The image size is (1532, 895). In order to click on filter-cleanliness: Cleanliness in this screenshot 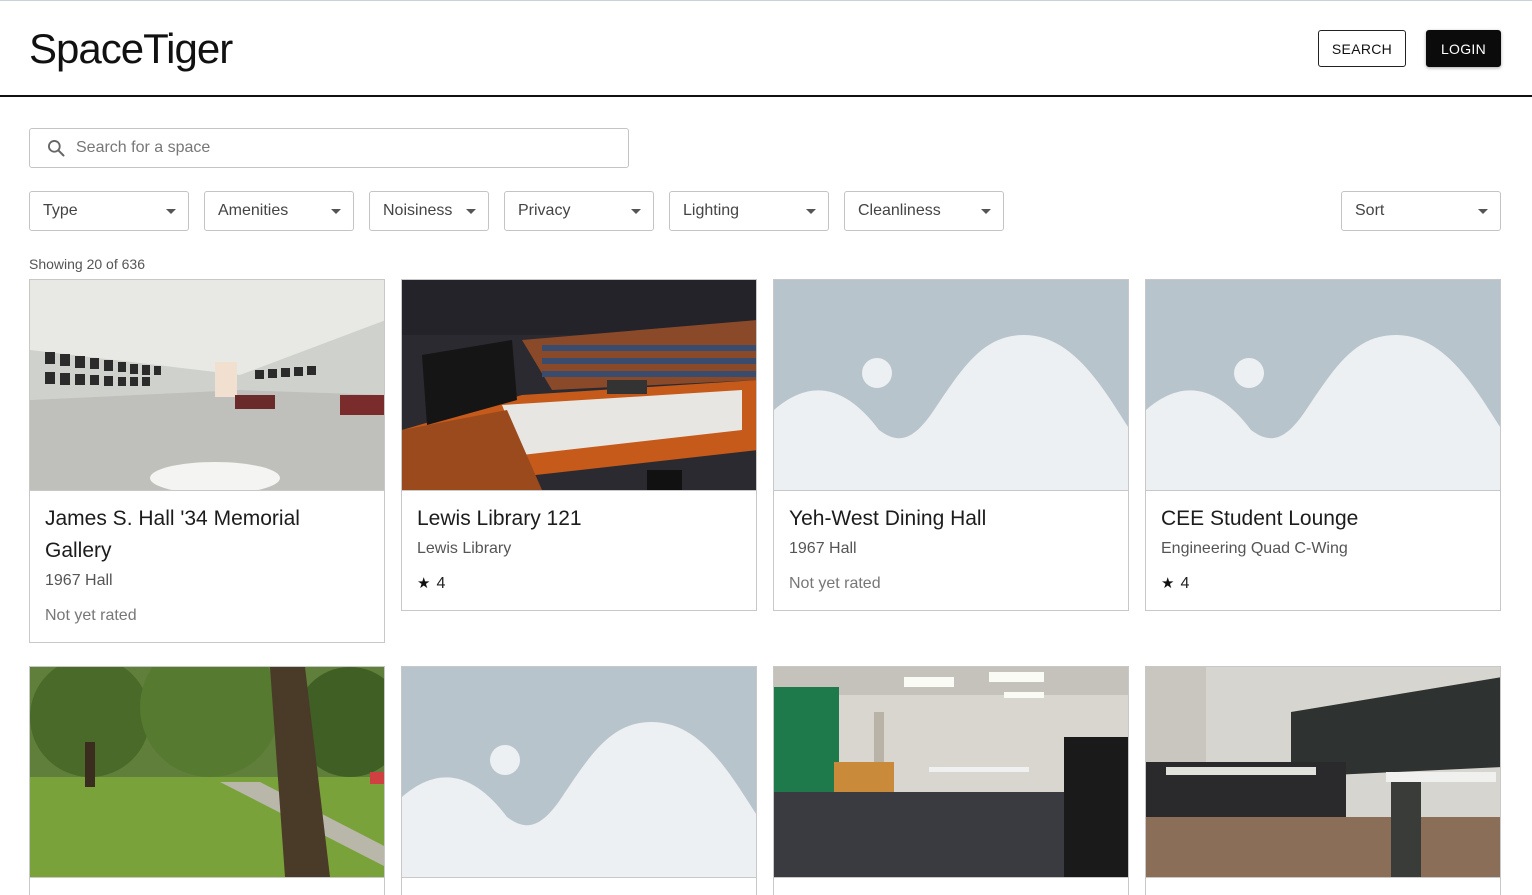, I will do `click(924, 211)`.